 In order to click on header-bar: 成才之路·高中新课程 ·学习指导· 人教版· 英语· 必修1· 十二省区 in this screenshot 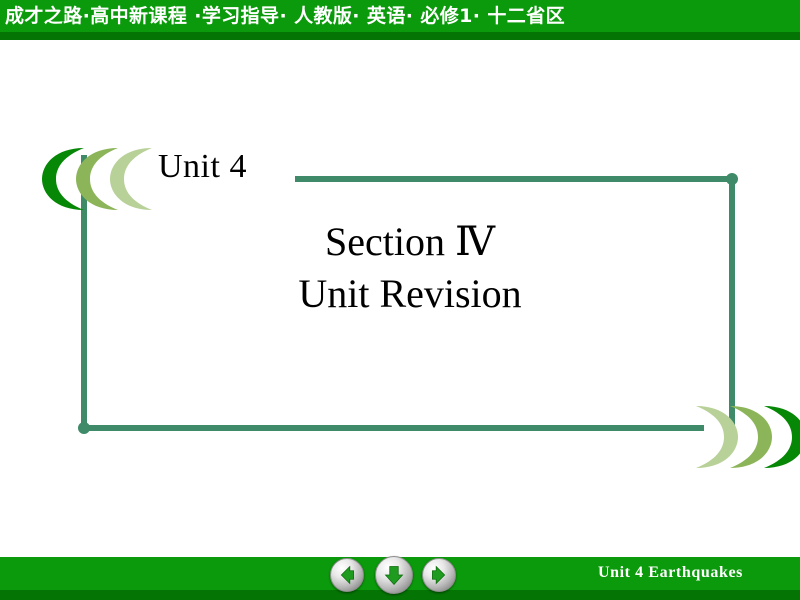, I will do `click(400, 20)`.